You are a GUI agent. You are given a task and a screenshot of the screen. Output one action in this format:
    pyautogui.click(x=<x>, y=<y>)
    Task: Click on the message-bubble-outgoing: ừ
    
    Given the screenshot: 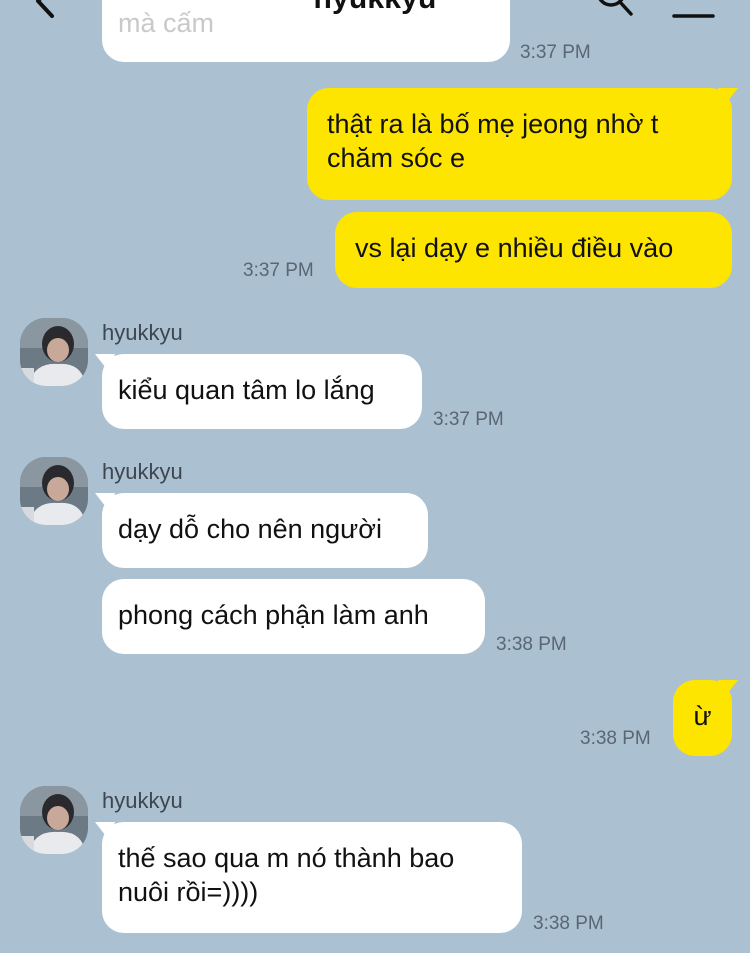 What is the action you would take?
    pyautogui.click(x=705, y=718)
    